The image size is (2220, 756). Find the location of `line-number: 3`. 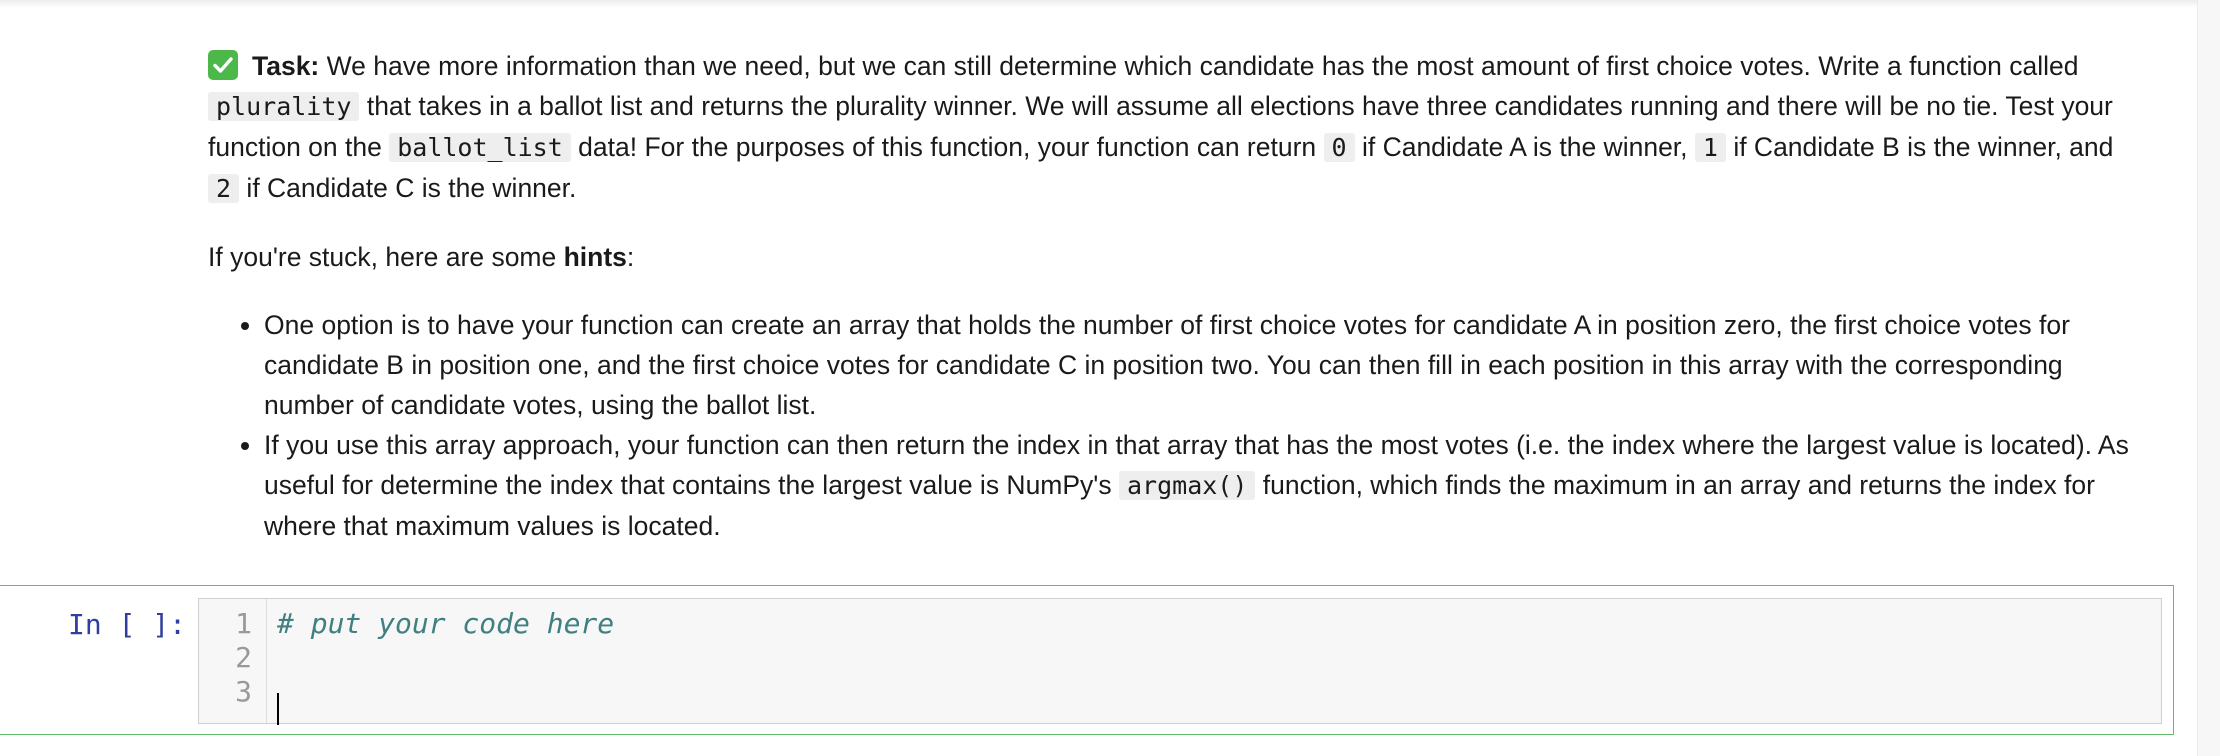

line-number: 3 is located at coordinates (243, 691).